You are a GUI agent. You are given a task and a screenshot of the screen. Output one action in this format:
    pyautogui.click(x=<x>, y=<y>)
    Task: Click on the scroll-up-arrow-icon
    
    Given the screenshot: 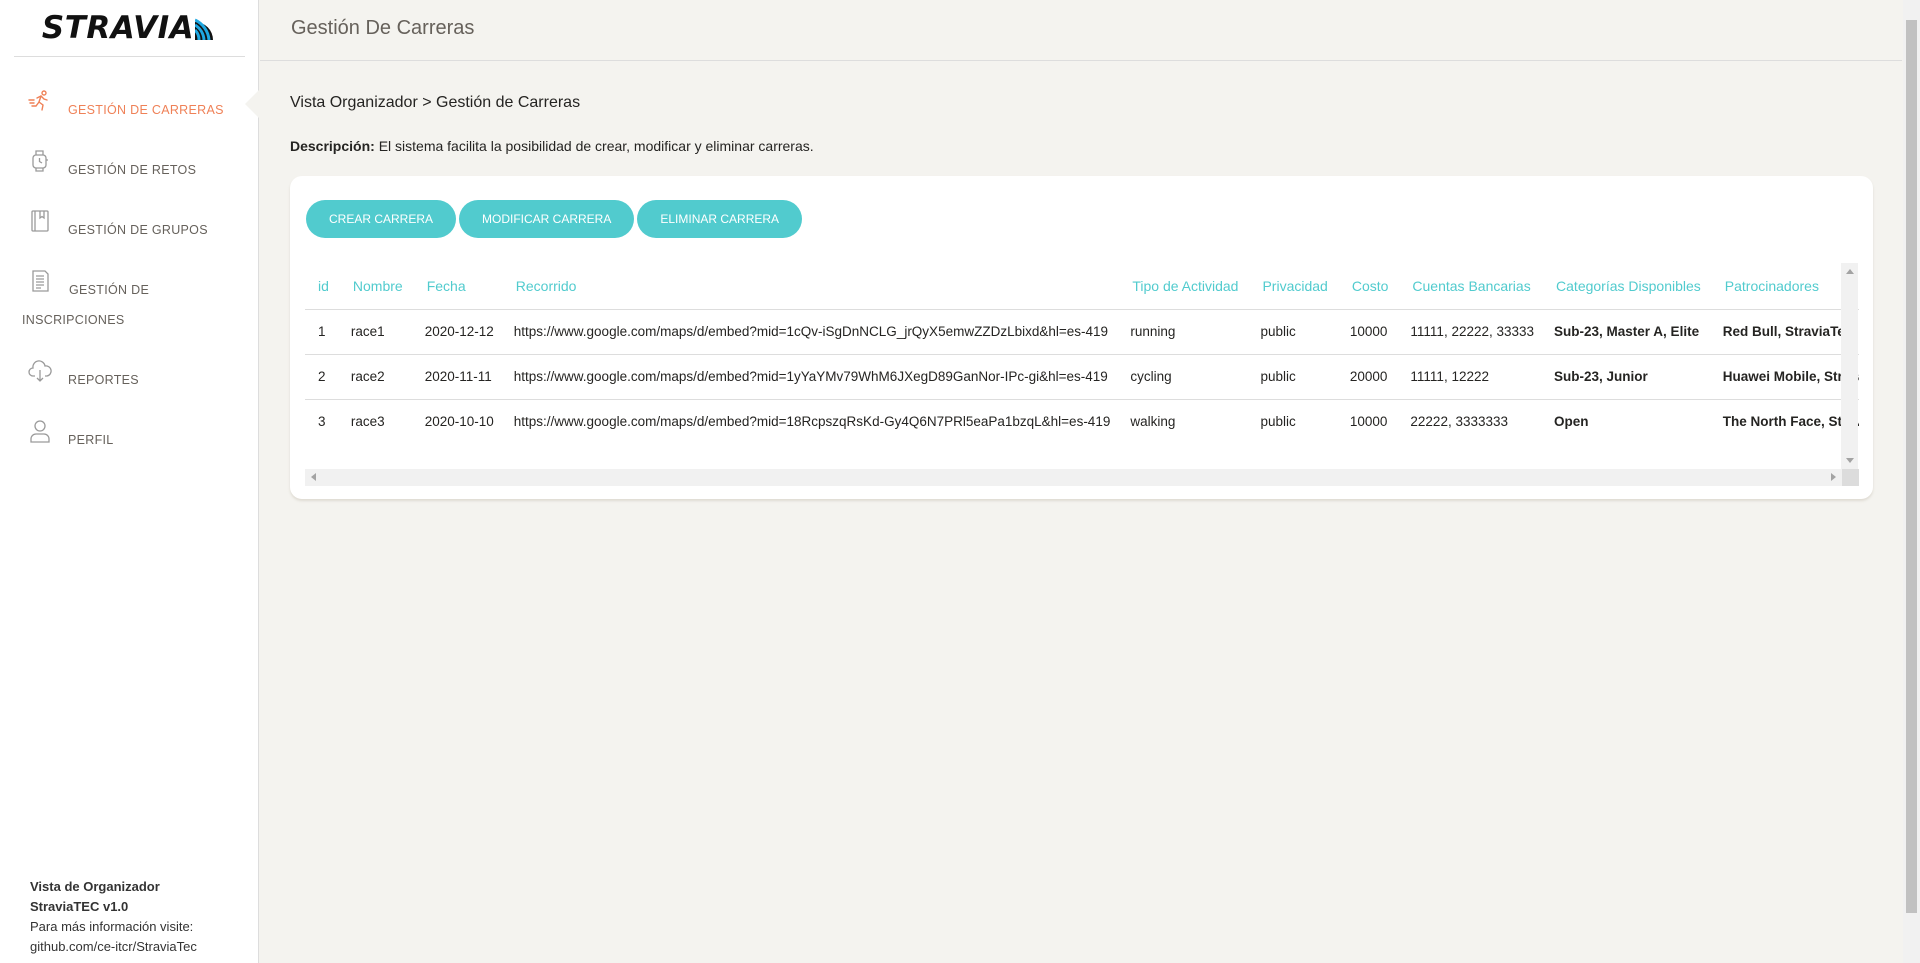 What is the action you would take?
    pyautogui.click(x=1850, y=271)
    